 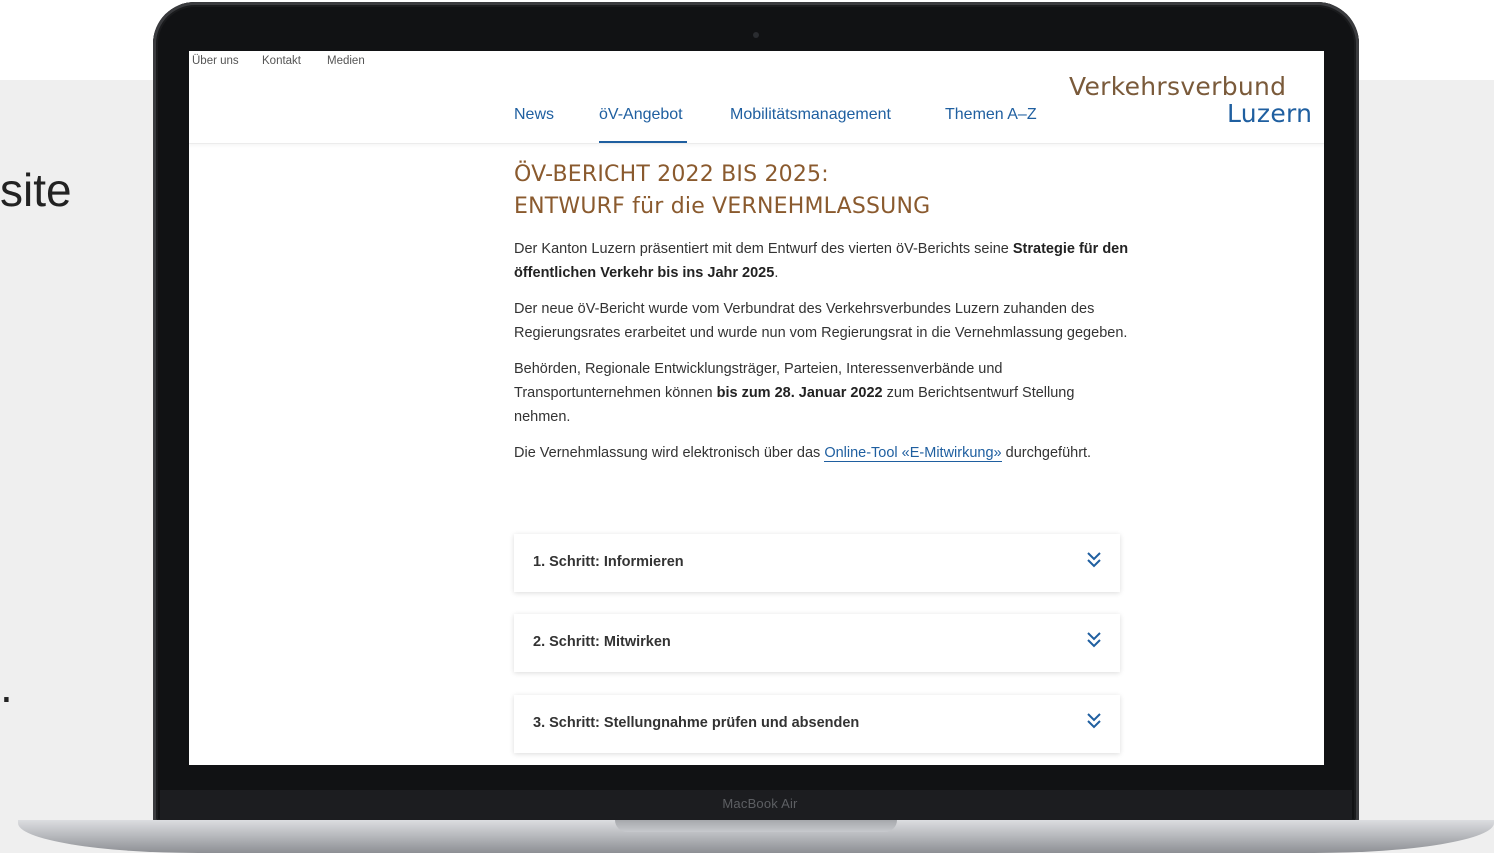 I want to click on nav-themen-a-z: Themen A–Z, so click(x=991, y=115).